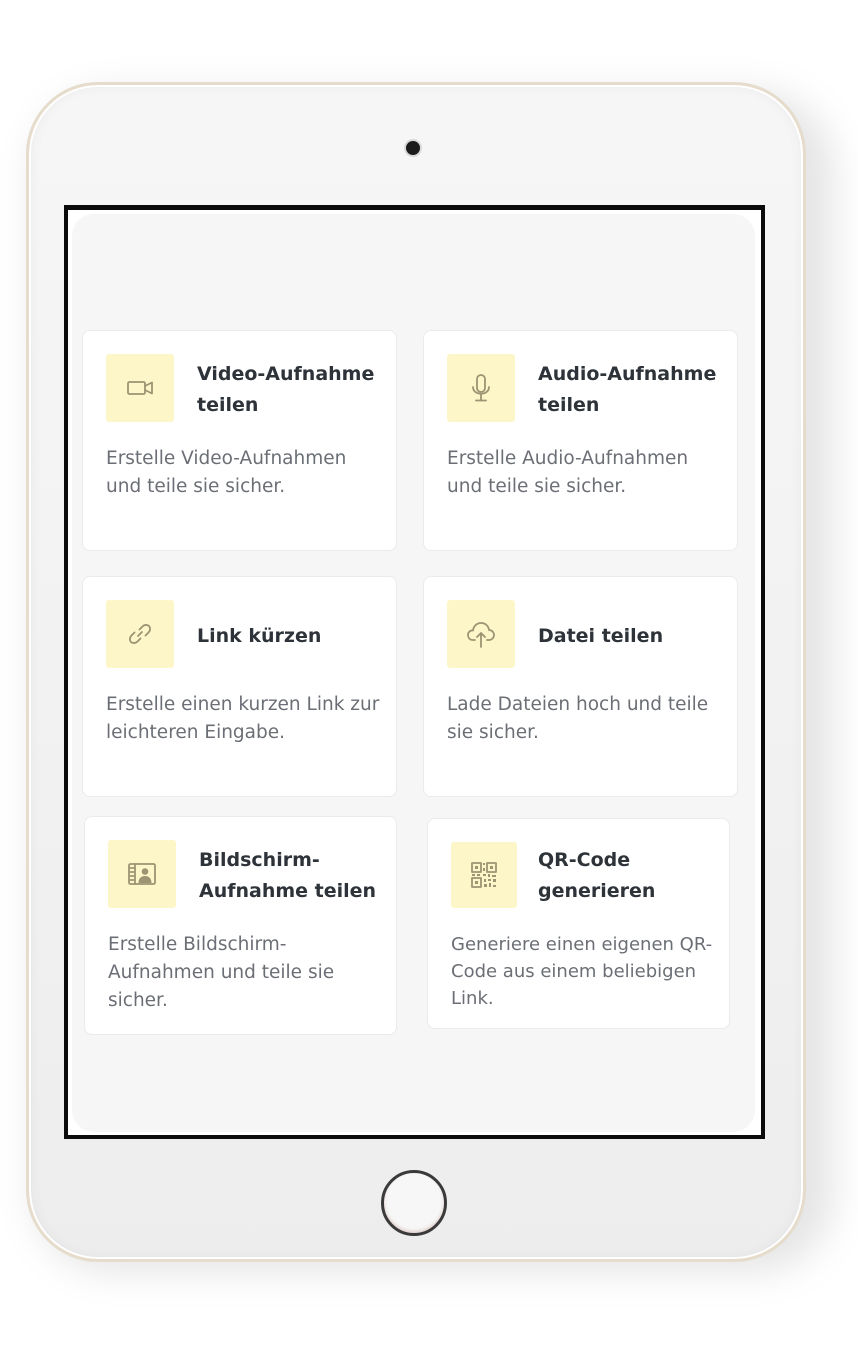  Describe the element at coordinates (259, 636) in the screenshot. I see `card-title: Link kürzen` at that location.